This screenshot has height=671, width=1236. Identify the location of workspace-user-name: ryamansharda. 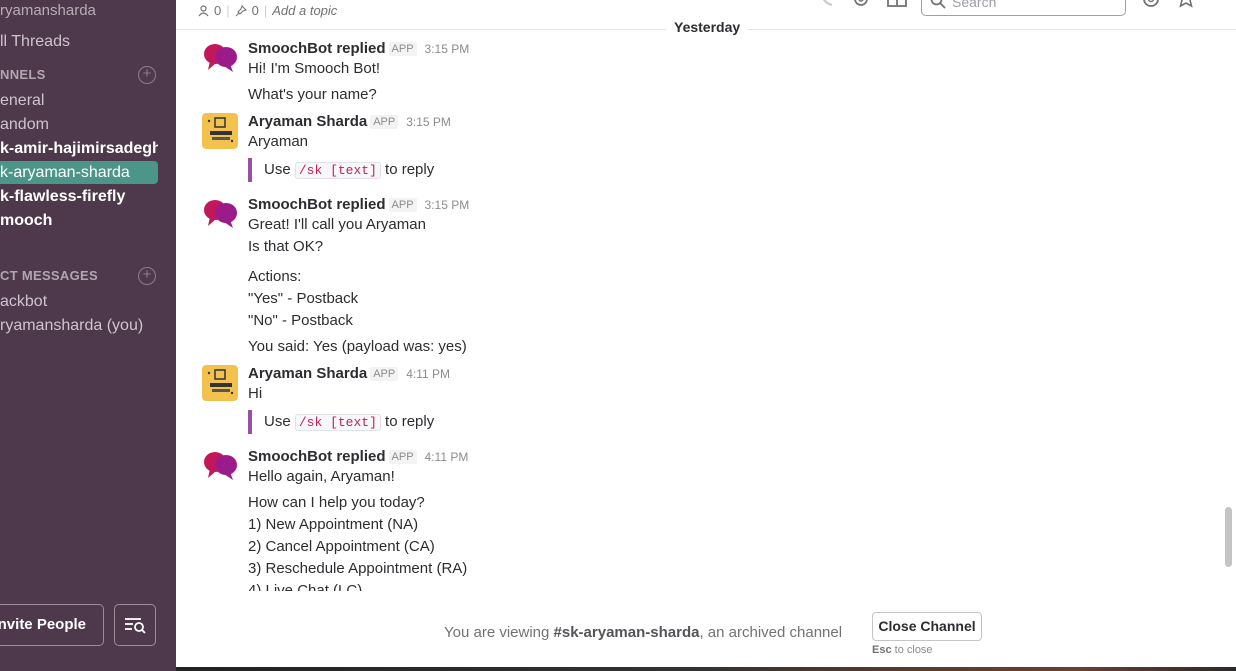
(48, 10).